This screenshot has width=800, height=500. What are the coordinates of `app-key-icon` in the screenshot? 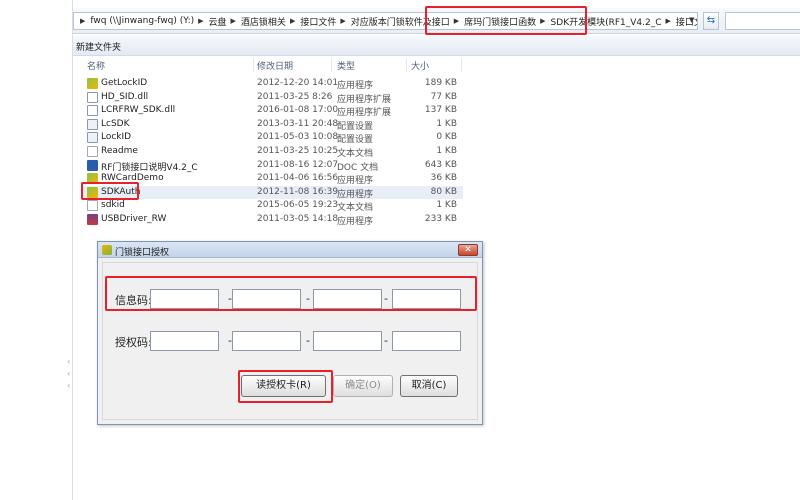 It's located at (107, 250).